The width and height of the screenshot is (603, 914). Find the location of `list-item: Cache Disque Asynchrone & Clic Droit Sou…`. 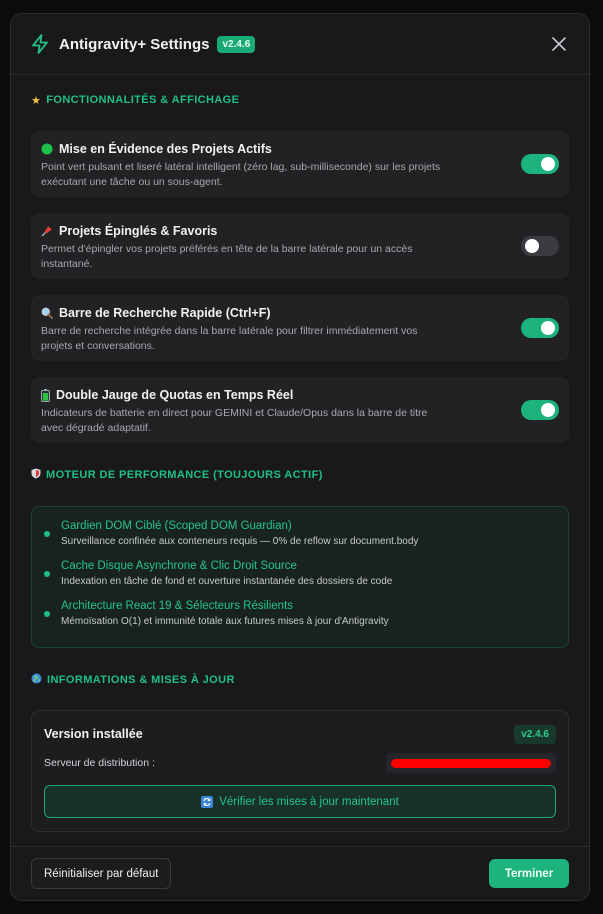

list-item: Cache Disque Asynchrone & Clic Droit Sou… is located at coordinates (300, 573).